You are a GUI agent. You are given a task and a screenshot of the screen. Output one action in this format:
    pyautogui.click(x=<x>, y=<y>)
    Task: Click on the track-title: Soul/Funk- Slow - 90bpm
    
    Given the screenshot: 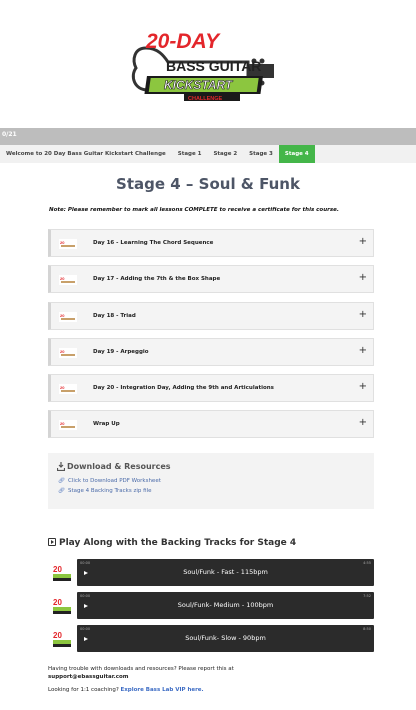 What is the action you would take?
    pyautogui.click(x=225, y=638)
    